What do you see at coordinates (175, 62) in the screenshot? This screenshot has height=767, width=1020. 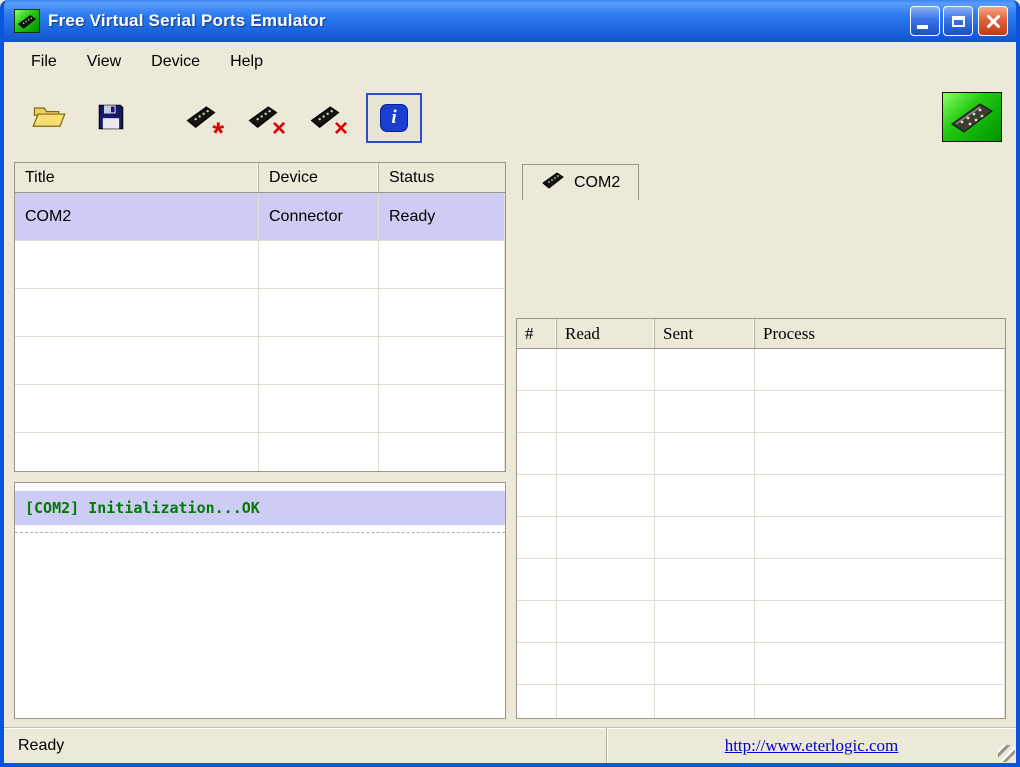 I see `menu-device: Device` at bounding box center [175, 62].